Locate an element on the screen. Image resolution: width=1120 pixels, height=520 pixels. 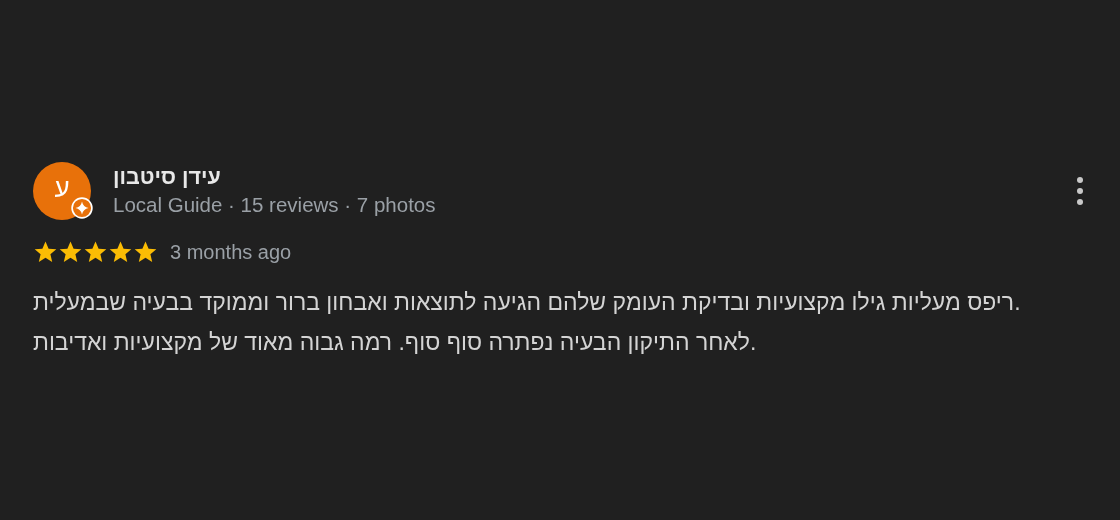
author-meta: Local Guide · 15 reviews · 7 photos is located at coordinates (275, 205).